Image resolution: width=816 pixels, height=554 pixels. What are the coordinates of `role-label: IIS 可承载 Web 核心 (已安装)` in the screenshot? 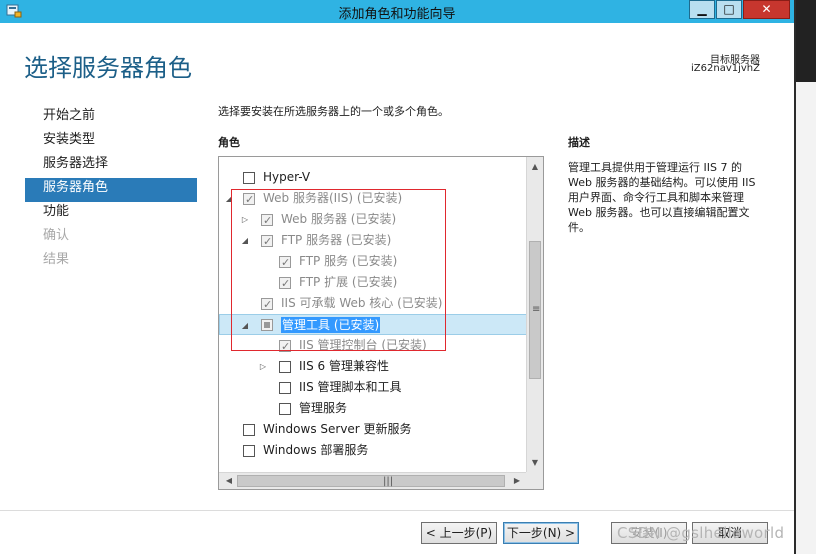 It's located at (362, 303).